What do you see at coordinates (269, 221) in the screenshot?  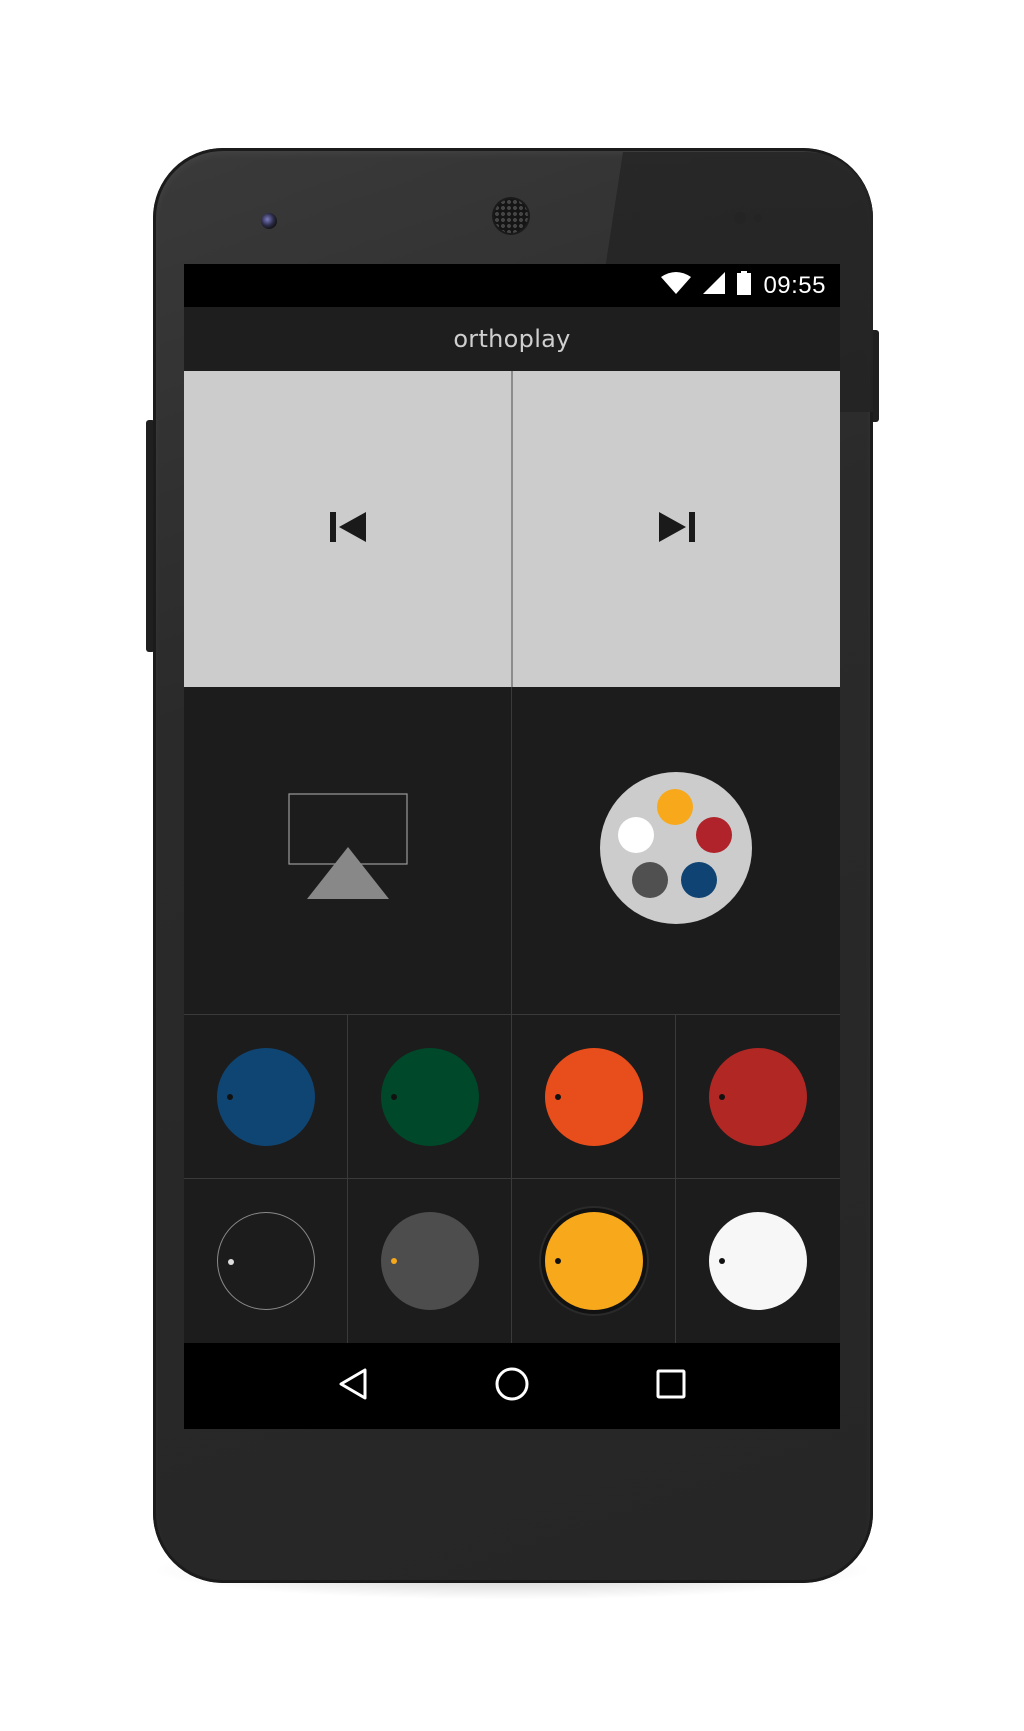 I see `front-camera` at bounding box center [269, 221].